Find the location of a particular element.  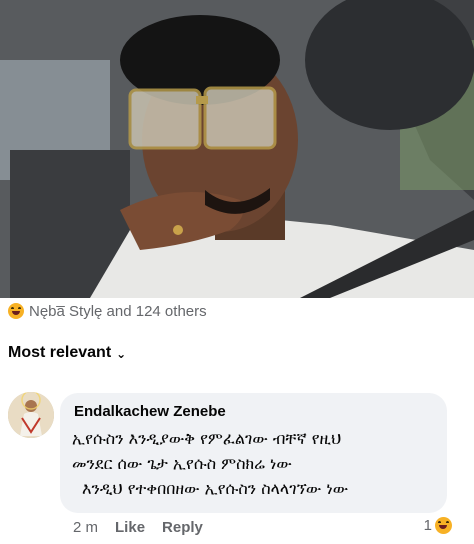

avatar-image is located at coordinates (31, 415).